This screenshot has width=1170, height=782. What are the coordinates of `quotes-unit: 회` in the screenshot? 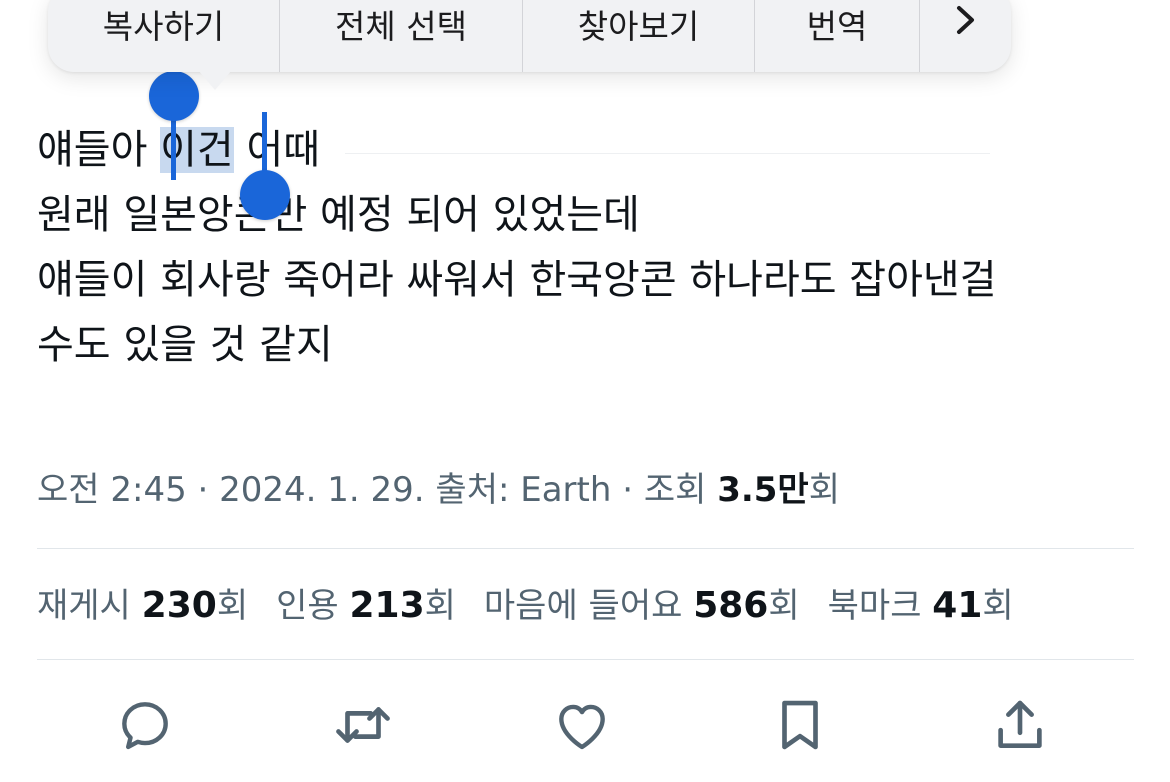 It's located at (440, 606).